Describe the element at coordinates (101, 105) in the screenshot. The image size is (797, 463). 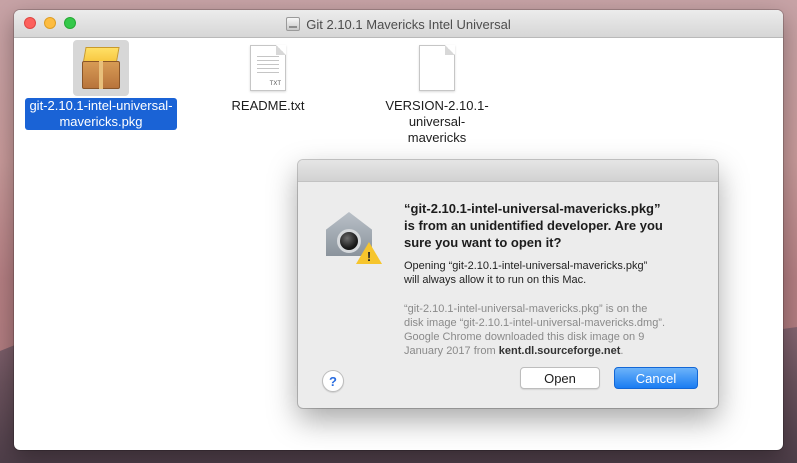
I see `file-name-line: git-2.10.1-intel-universal-` at that location.